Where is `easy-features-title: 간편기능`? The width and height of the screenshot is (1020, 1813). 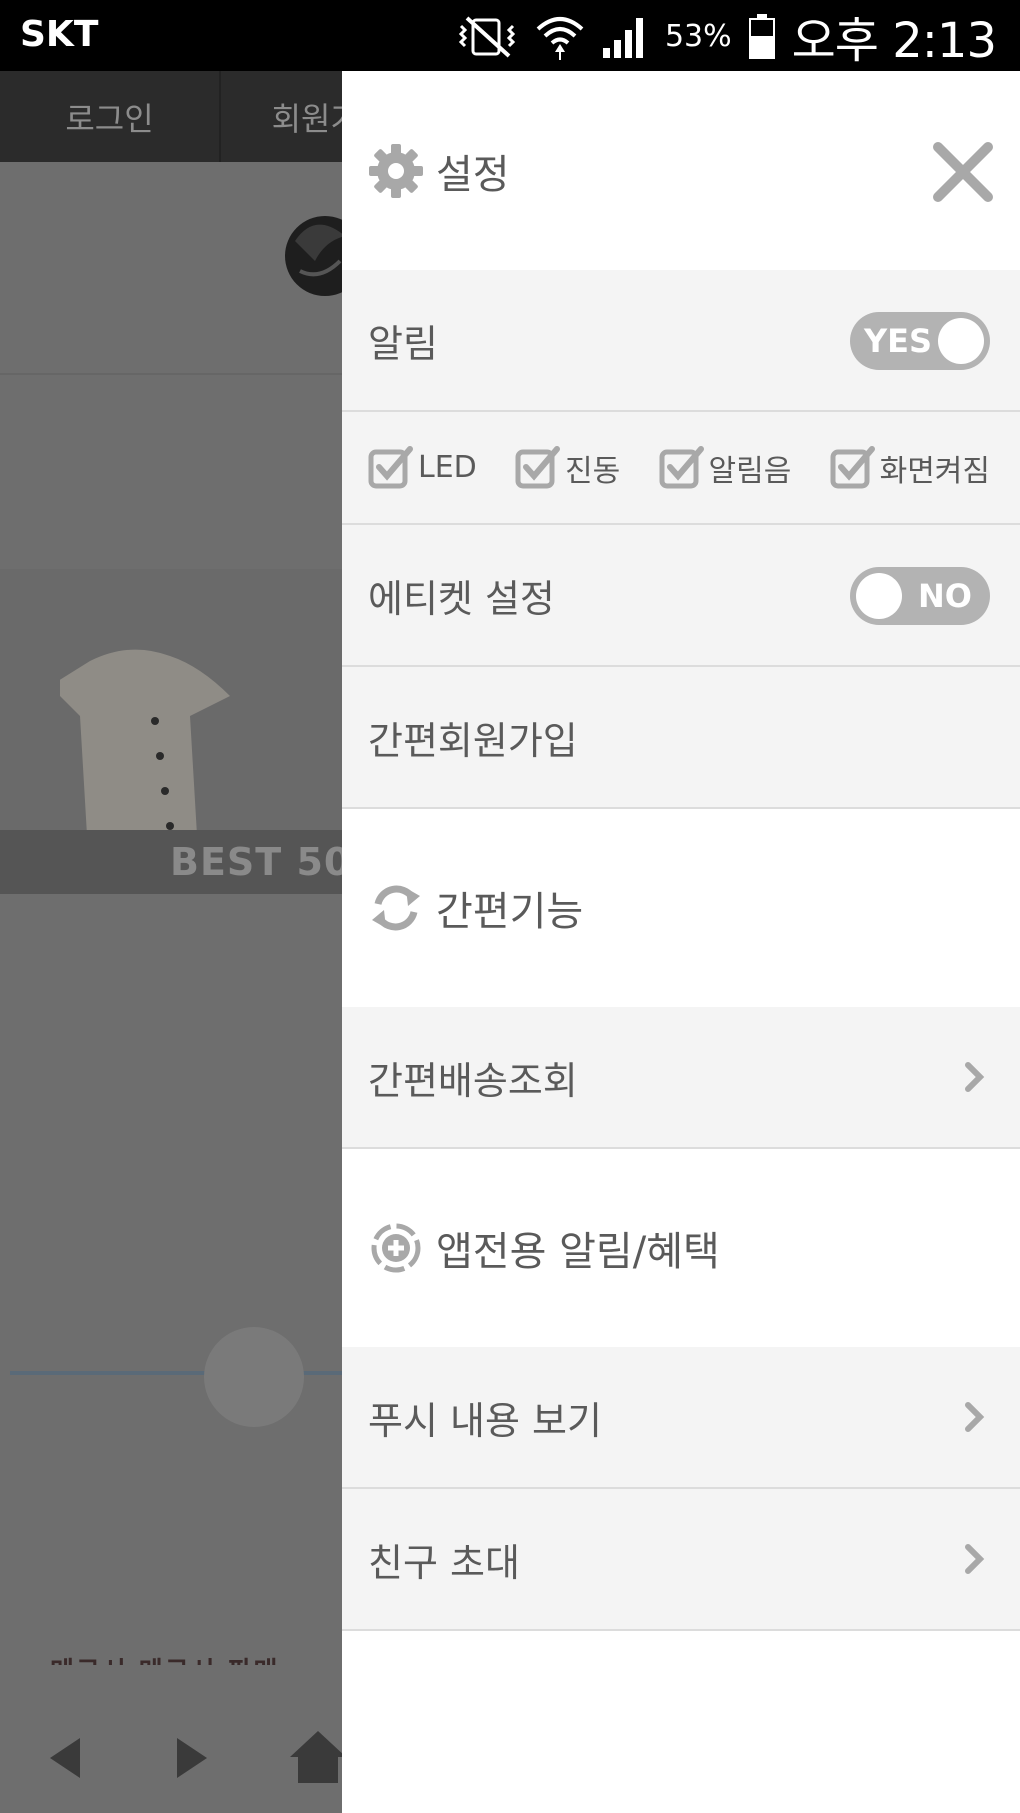 easy-features-title: 간편기능 is located at coordinates (510, 912).